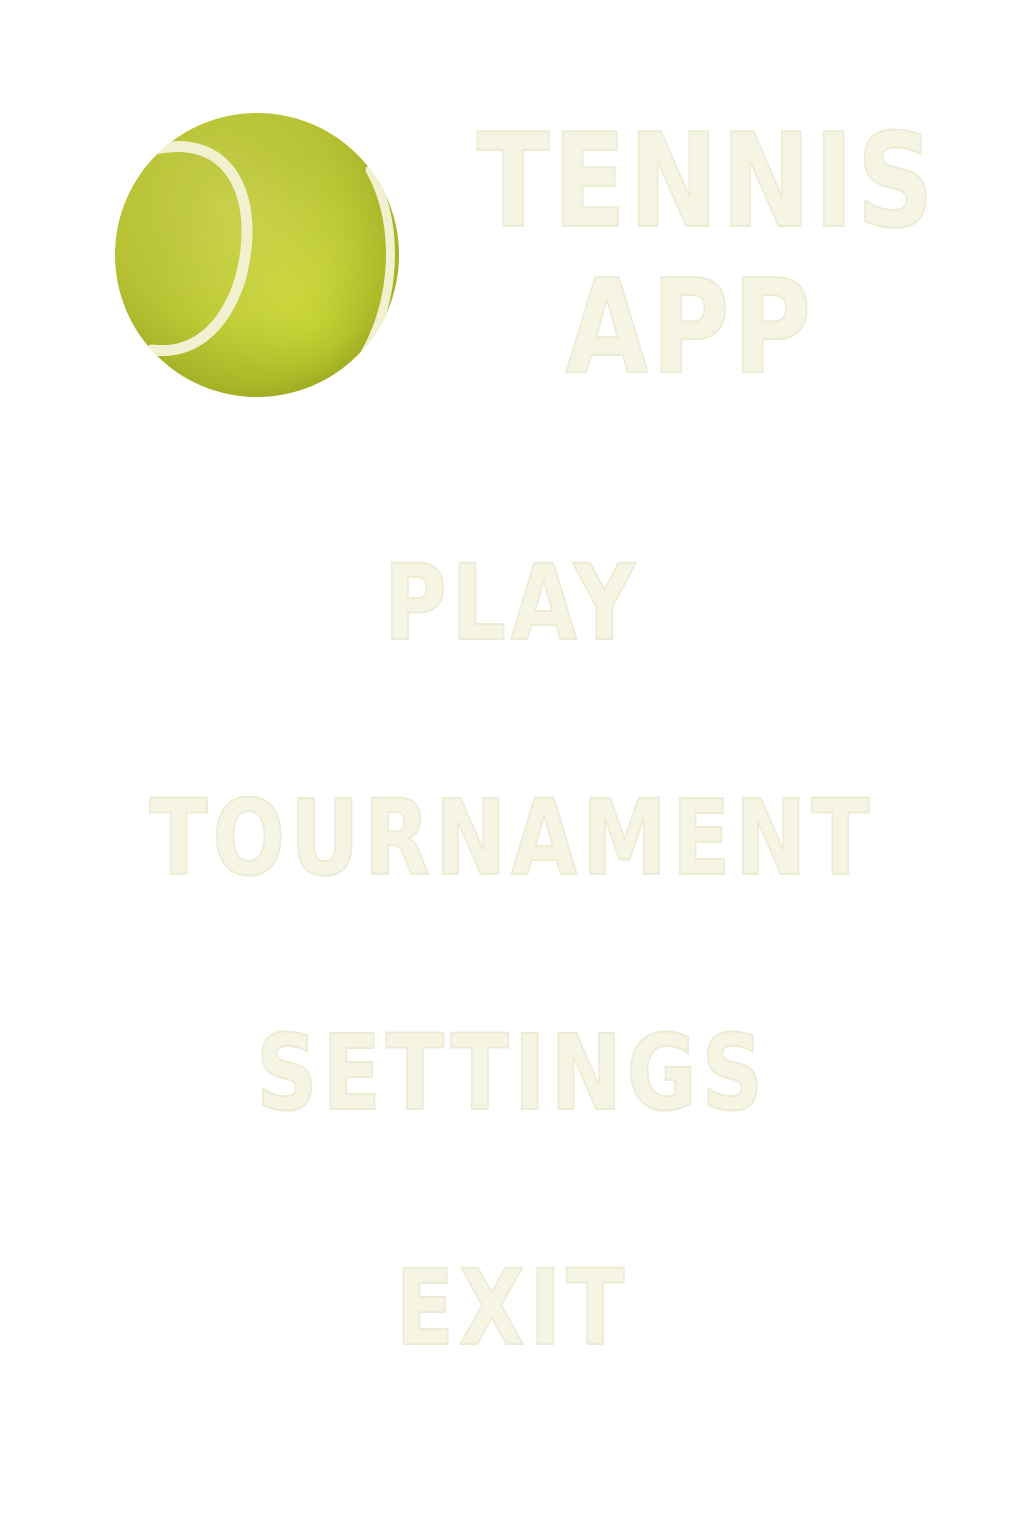 The height and width of the screenshot is (1536, 1024). I want to click on play-button-label: PLAY, so click(512, 603).